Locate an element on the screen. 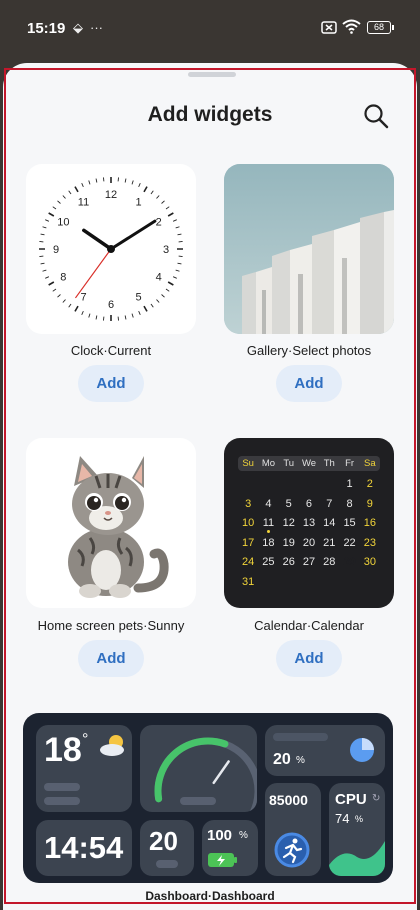 The height and width of the screenshot is (910, 420). gallery-widget-preview is located at coordinates (309, 249).